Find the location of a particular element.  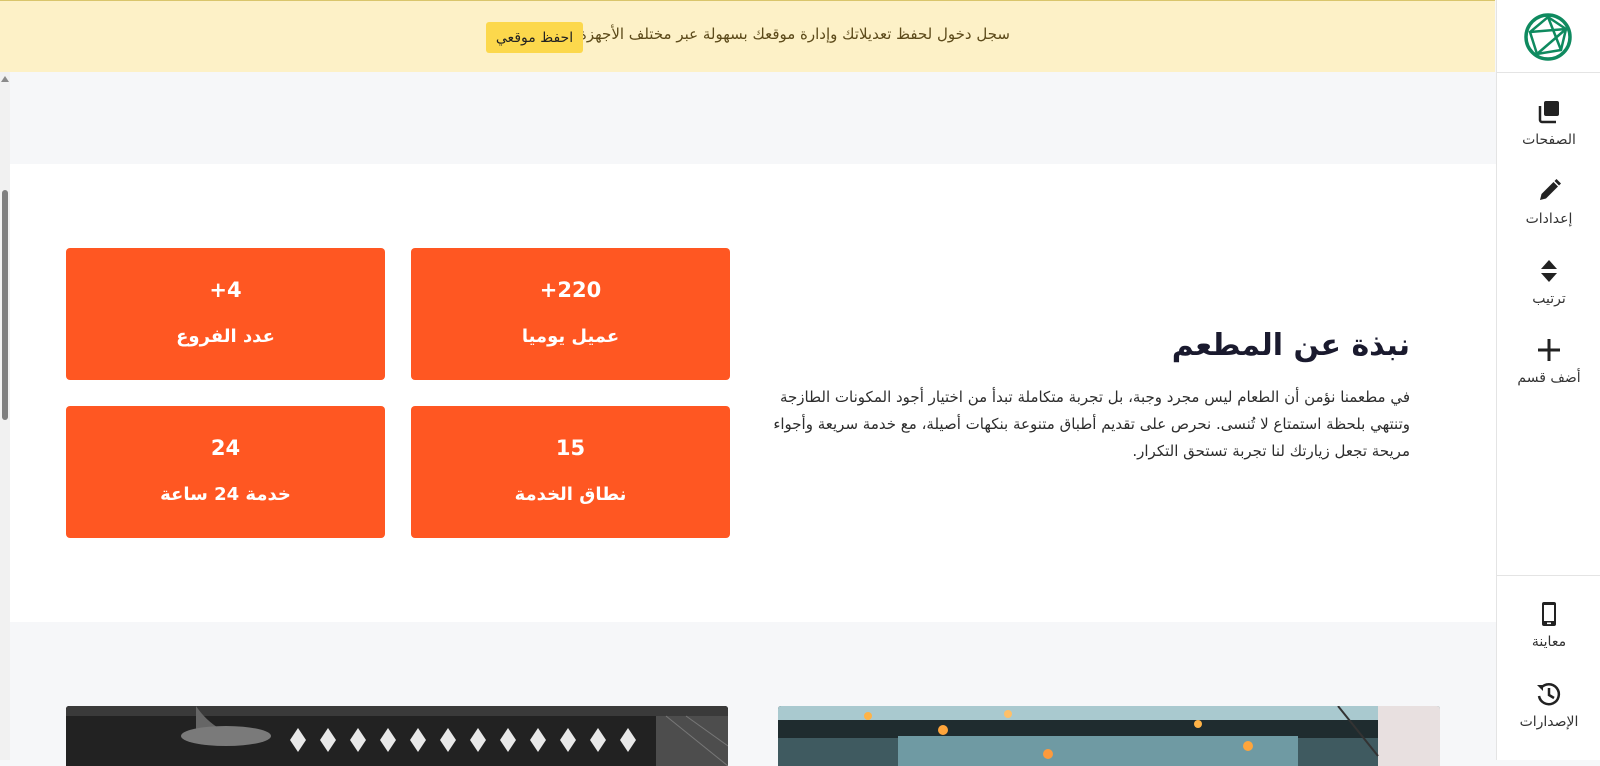

restaurant-interior-picture is located at coordinates (397, 736).